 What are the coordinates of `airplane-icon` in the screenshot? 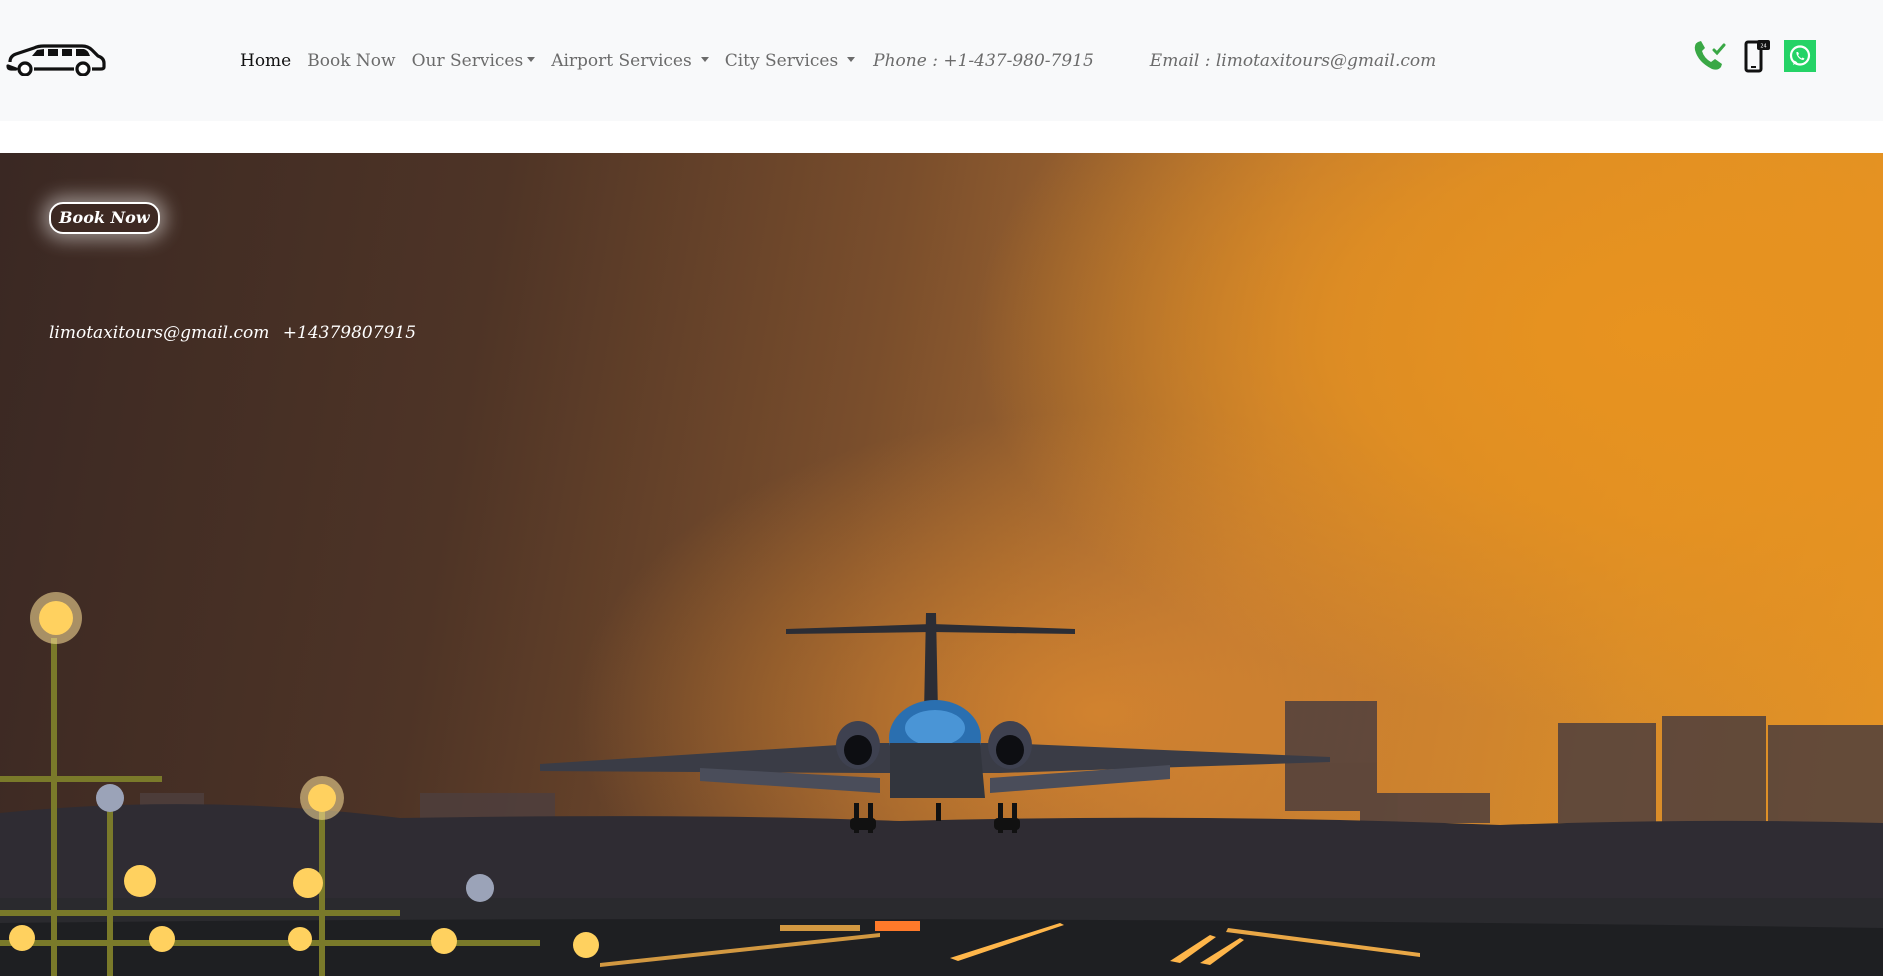 It's located at (935, 723).